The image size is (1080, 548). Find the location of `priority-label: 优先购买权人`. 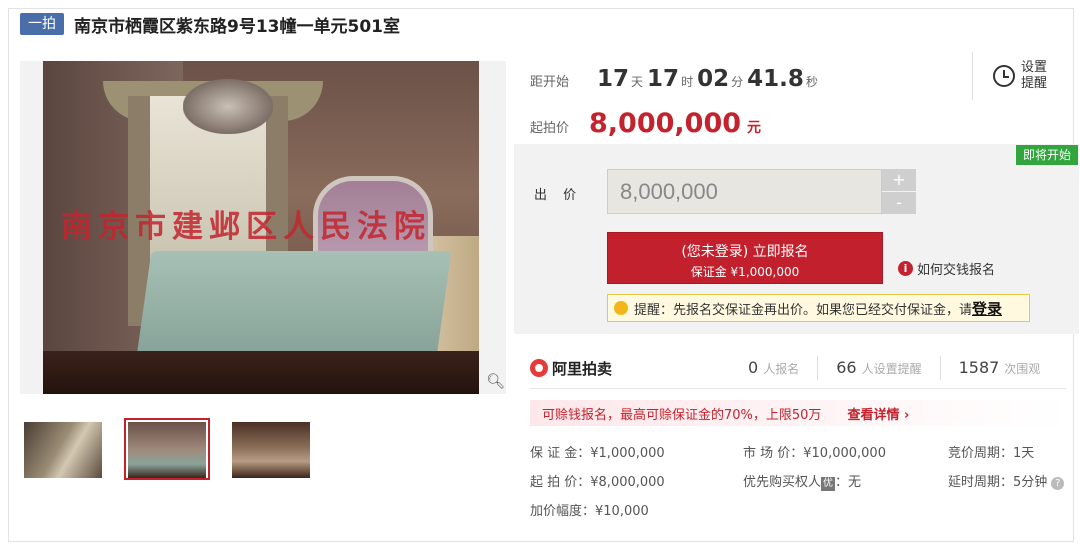

priority-label: 优先购买权人 is located at coordinates (782, 482).